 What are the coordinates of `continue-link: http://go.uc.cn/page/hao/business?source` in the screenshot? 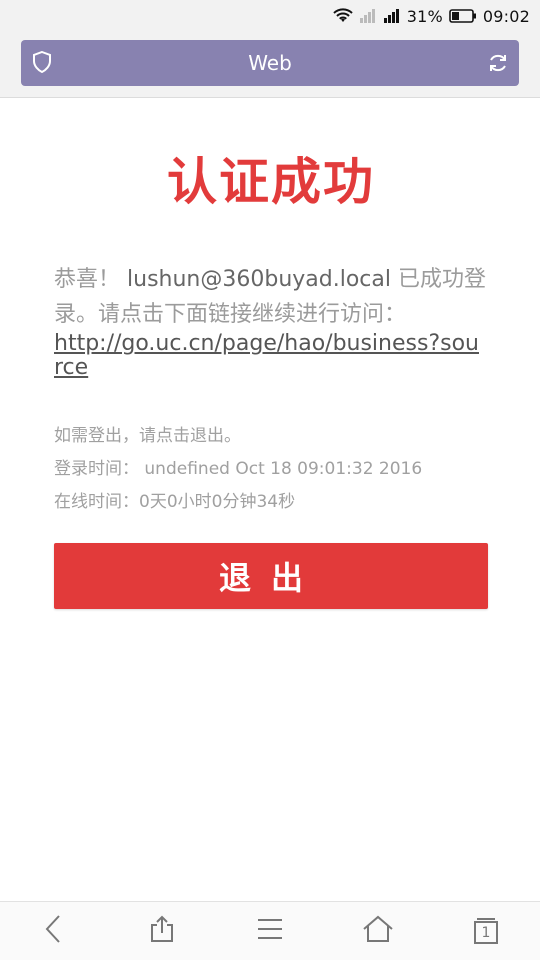 It's located at (271, 356).